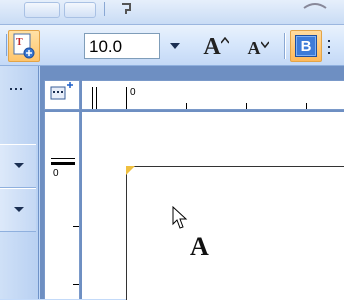  What do you see at coordinates (172, 12) in the screenshot?
I see `standard-toolbar` at bounding box center [172, 12].